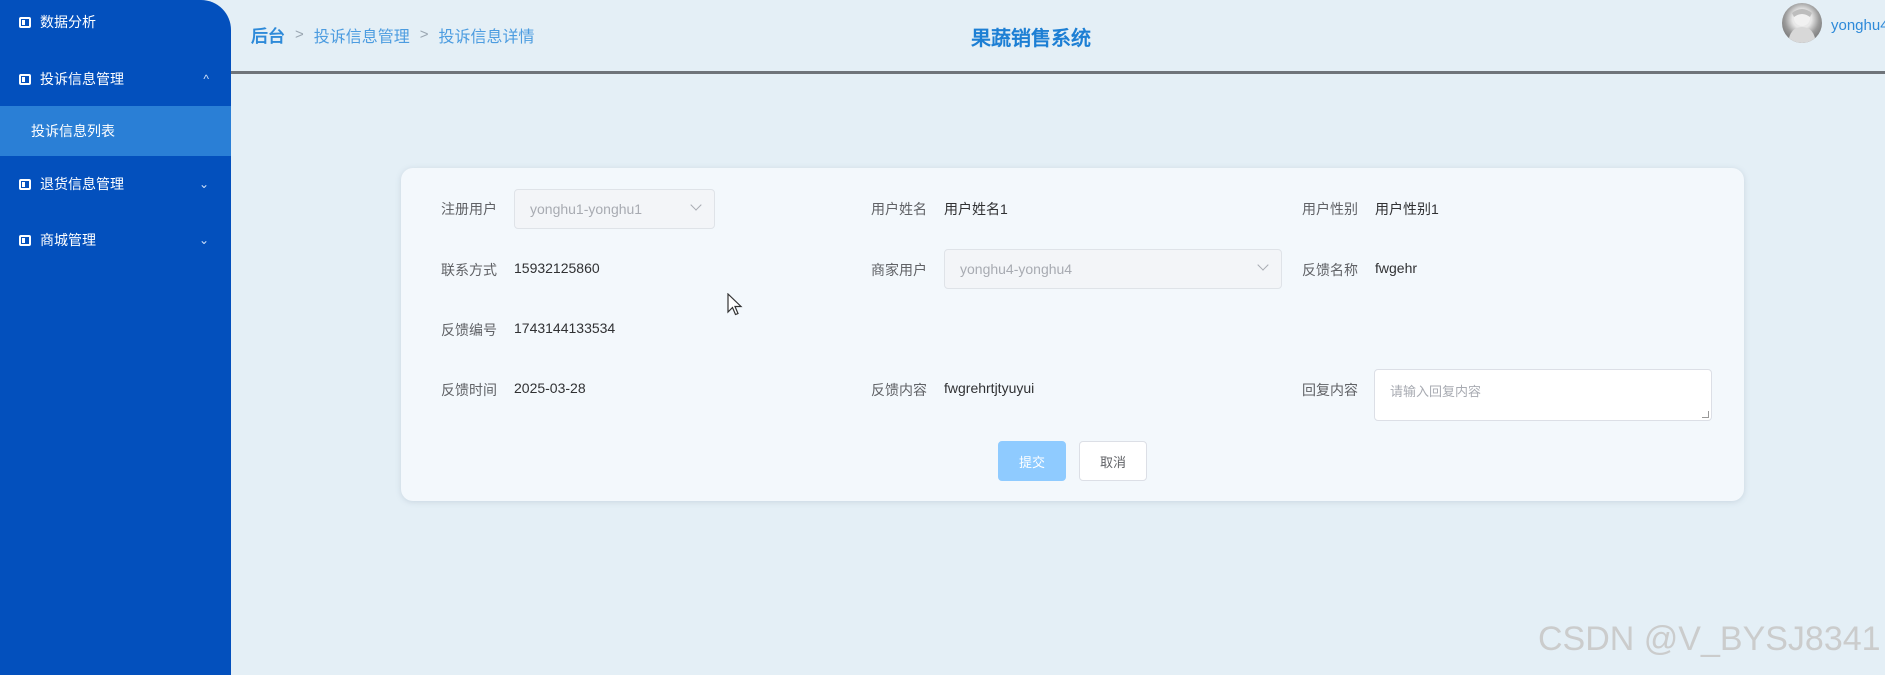 This screenshot has height=675, width=1885. Describe the element at coordinates (1330, 390) in the screenshot. I see `reply-content-label: 回复内容` at that location.